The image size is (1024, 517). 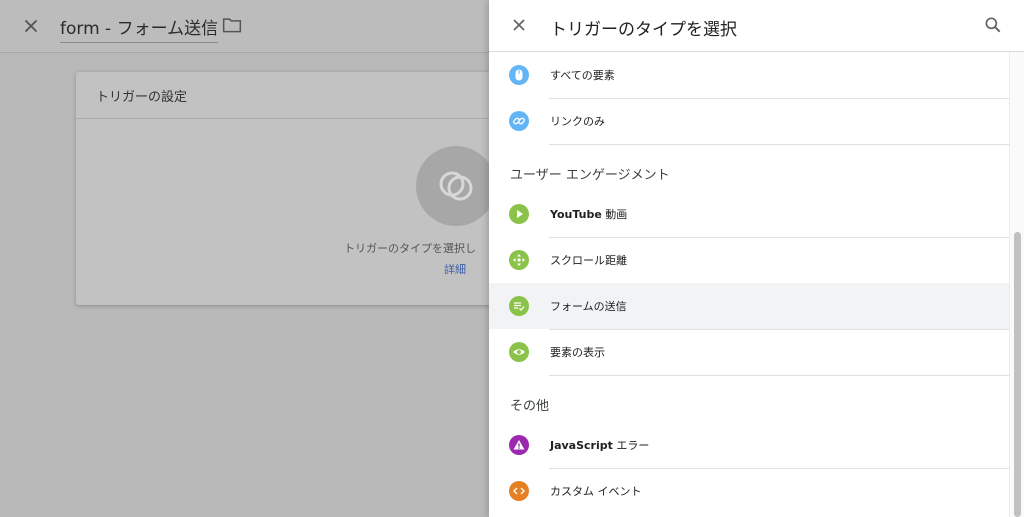 I want to click on section-label: ユーザー エンゲージメント, so click(x=590, y=175).